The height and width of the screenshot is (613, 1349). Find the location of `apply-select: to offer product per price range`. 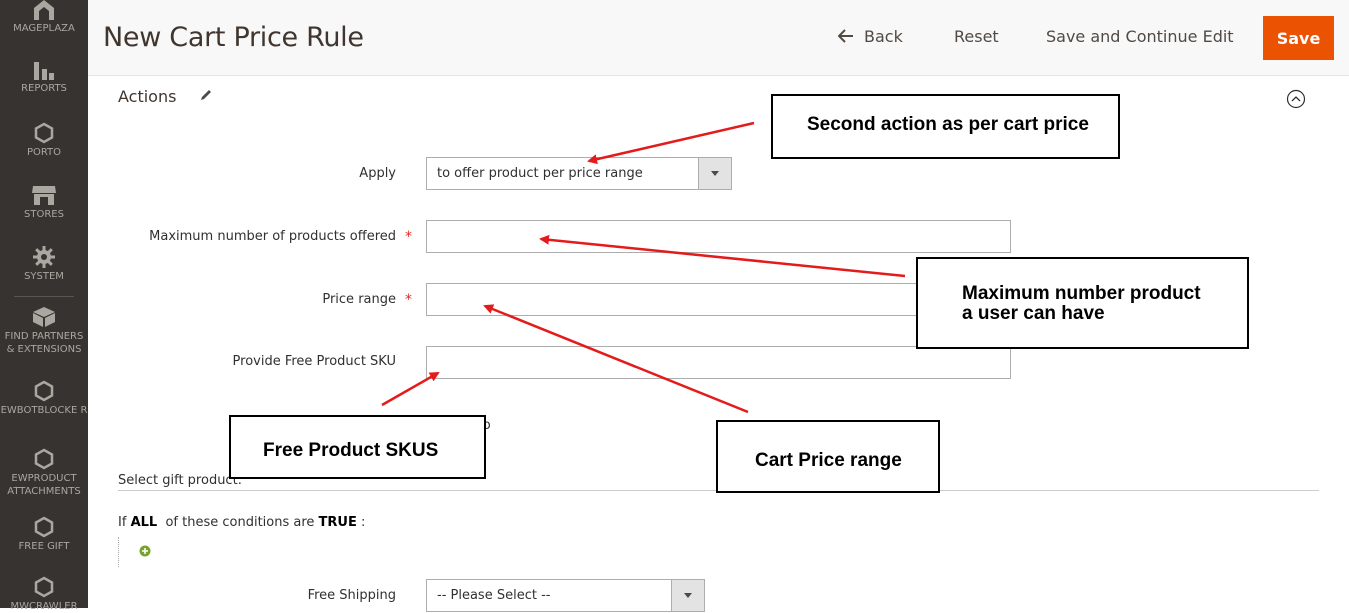

apply-select: to offer product per price range is located at coordinates (579, 173).